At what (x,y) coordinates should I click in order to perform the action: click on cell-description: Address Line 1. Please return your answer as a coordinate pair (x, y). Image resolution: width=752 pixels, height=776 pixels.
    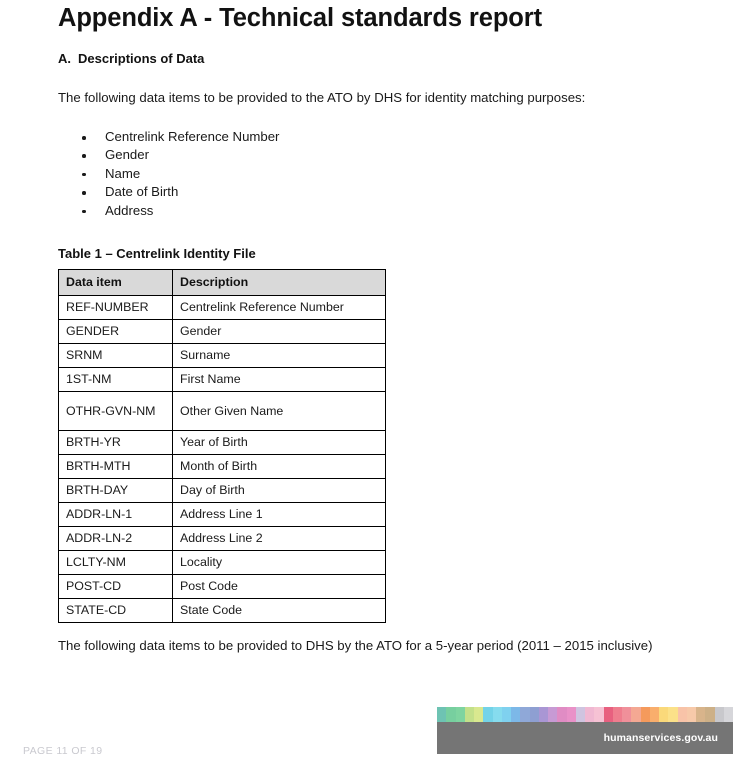
    Looking at the image, I should click on (279, 514).